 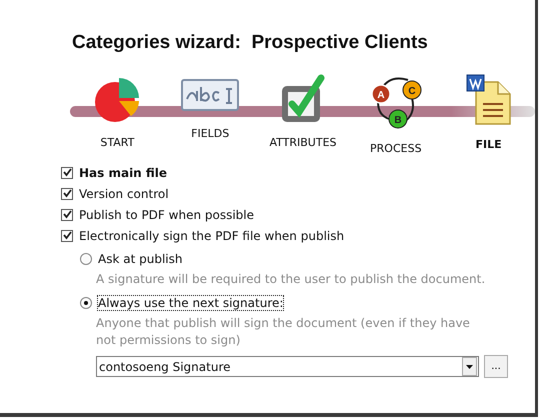 I want to click on radio-label: Ask at publish, so click(x=140, y=259).